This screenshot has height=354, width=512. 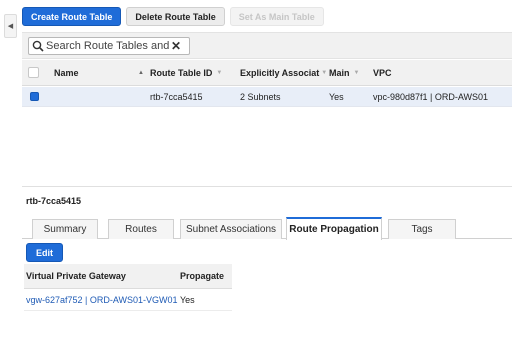 What do you see at coordinates (260, 96) in the screenshot?
I see `cell-explicitly-associated: 2 Subnets` at bounding box center [260, 96].